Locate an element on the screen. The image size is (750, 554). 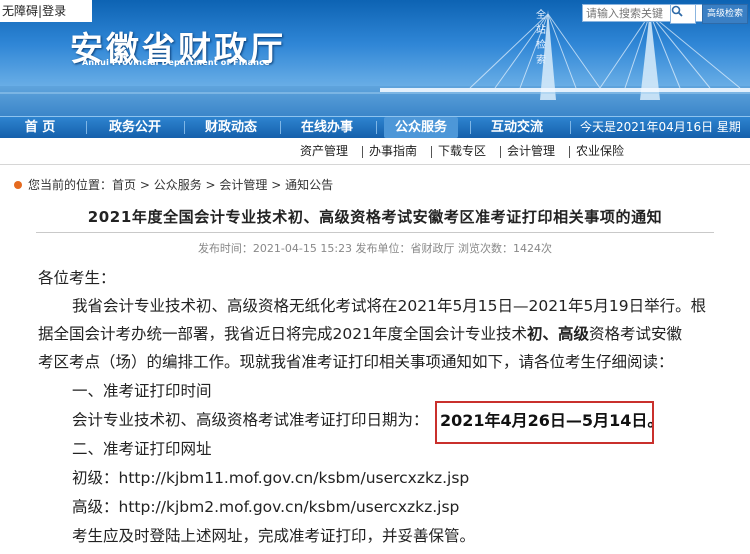
title-divider is located at coordinates (375, 232).